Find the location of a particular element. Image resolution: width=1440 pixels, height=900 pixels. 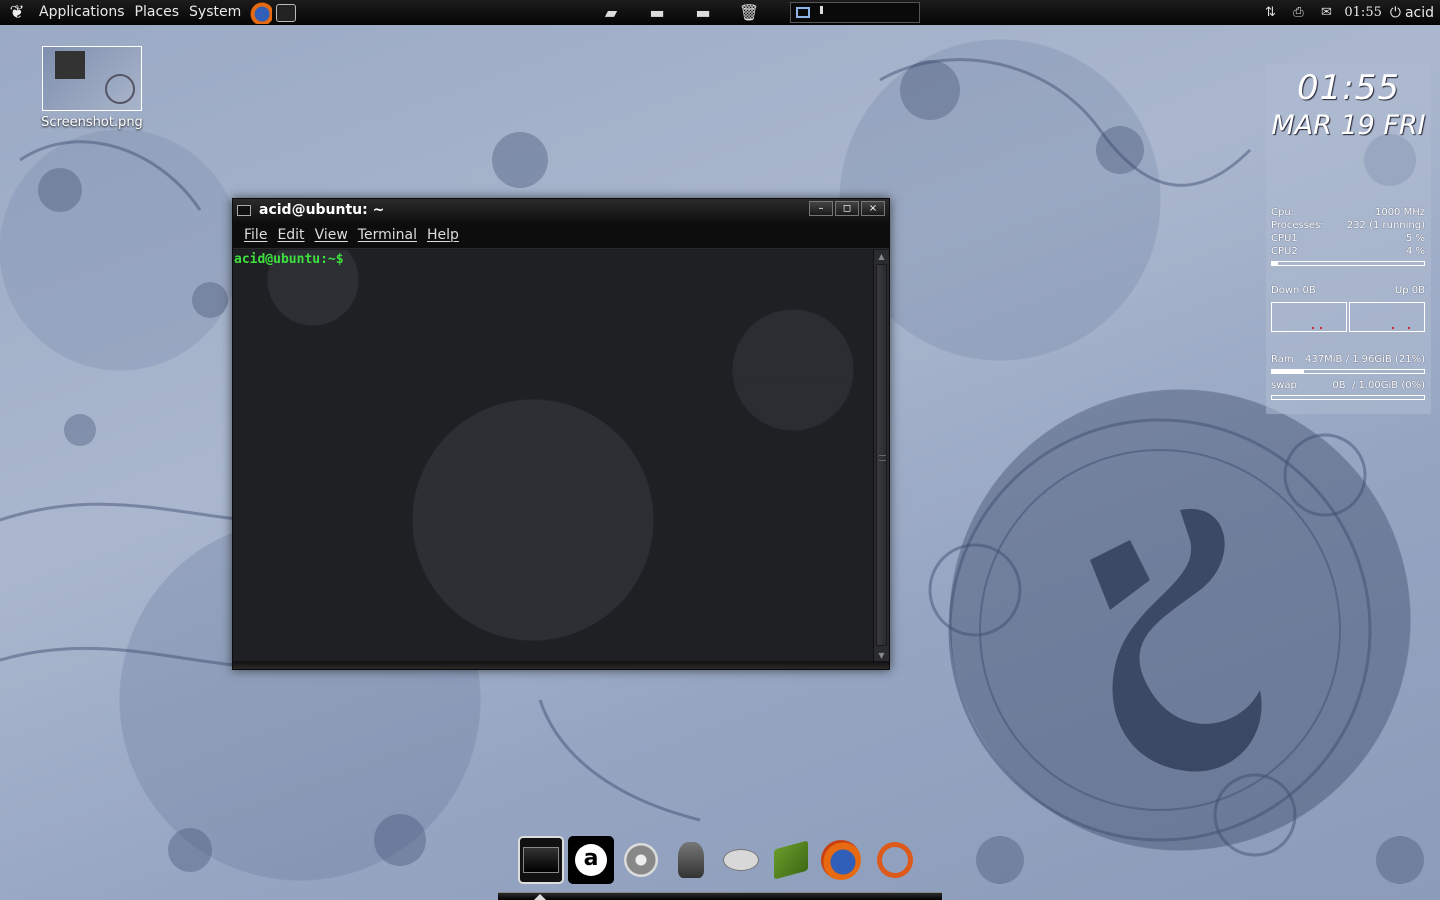

avant-icon: a is located at coordinates (591, 860).